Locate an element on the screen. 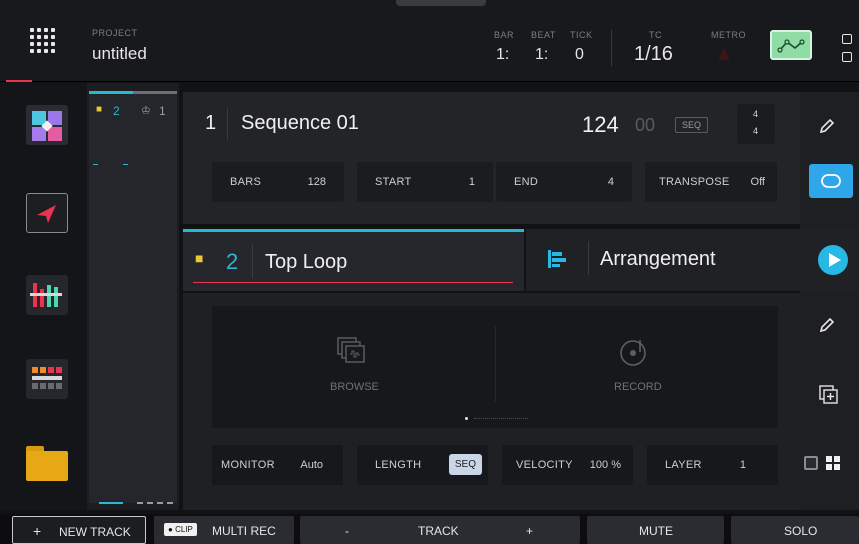  time-signature: 4 4 is located at coordinates (756, 124).